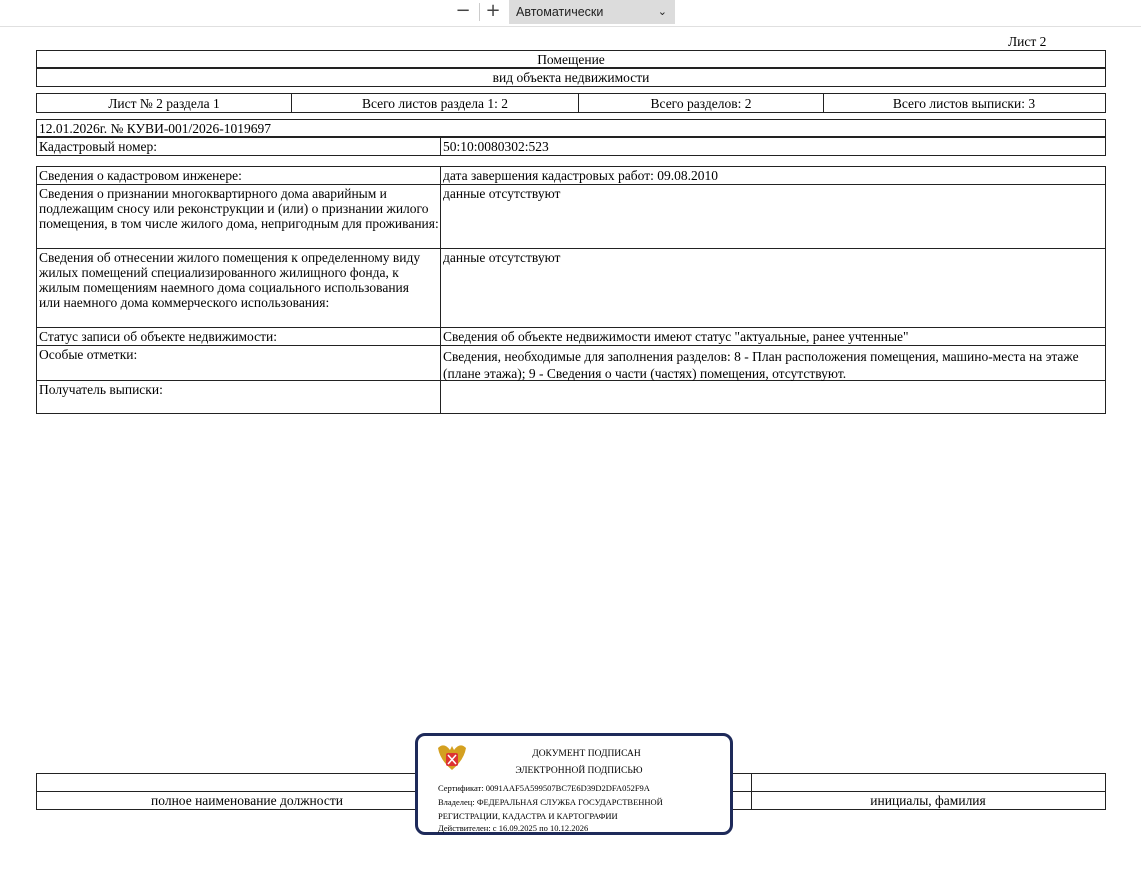 This screenshot has width=1141, height=881. I want to click on extract-sheets-total: Всего листов выписки: 3, so click(964, 103).